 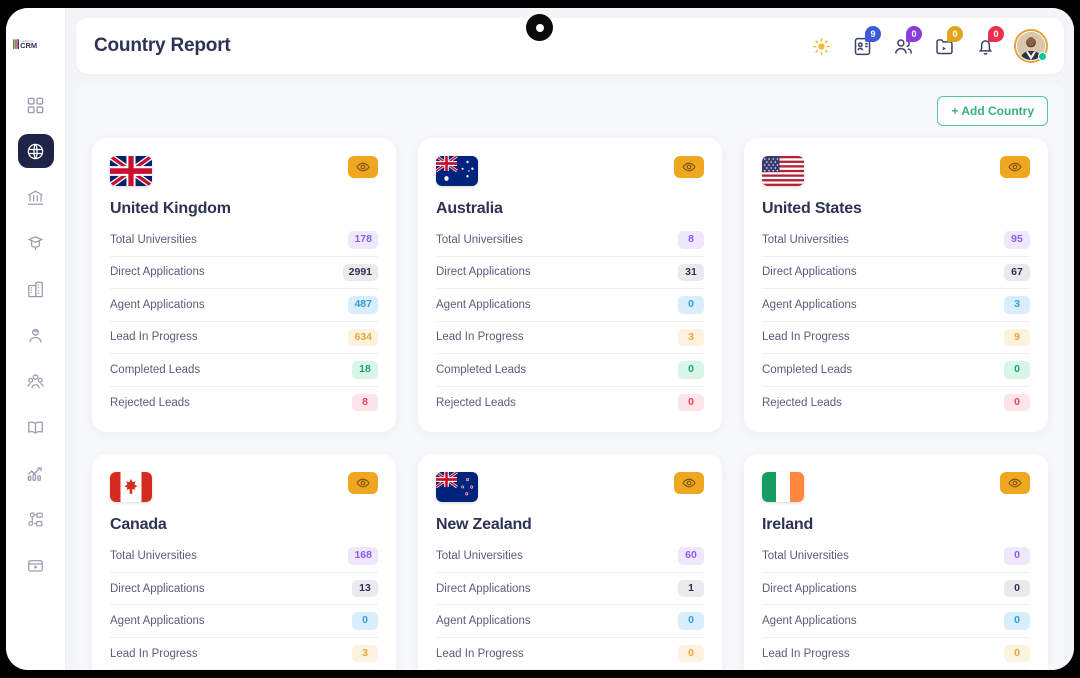 I want to click on sidebar-item-dashboard, so click(x=36, y=105).